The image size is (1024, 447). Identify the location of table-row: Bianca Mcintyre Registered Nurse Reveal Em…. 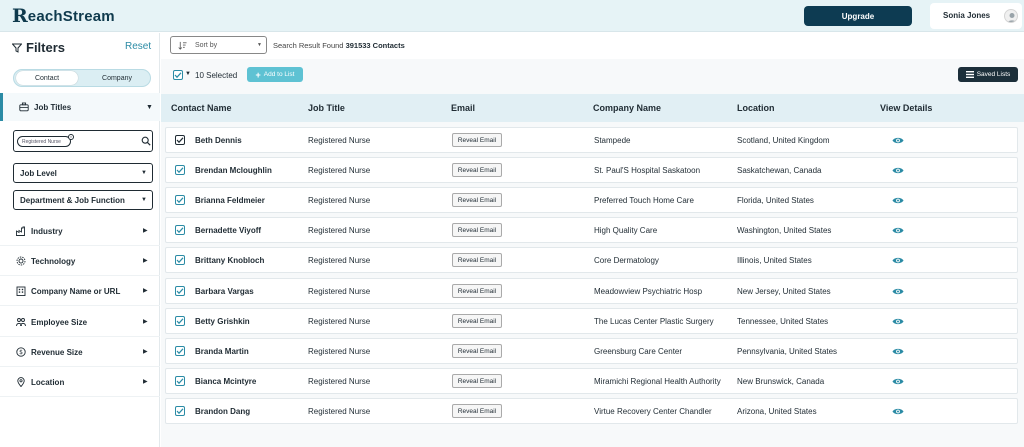
(591, 381).